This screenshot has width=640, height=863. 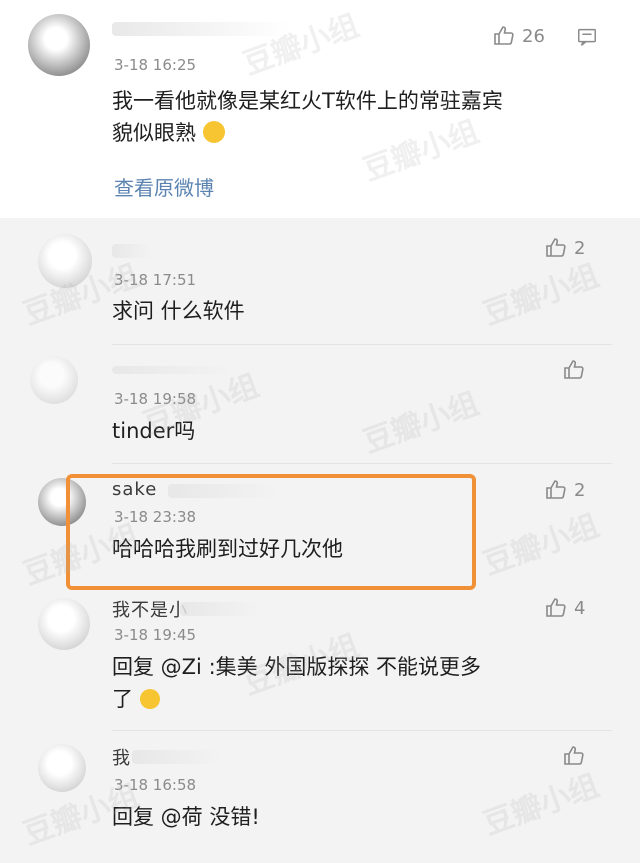 I want to click on reply-username: 我, so click(x=121, y=758).